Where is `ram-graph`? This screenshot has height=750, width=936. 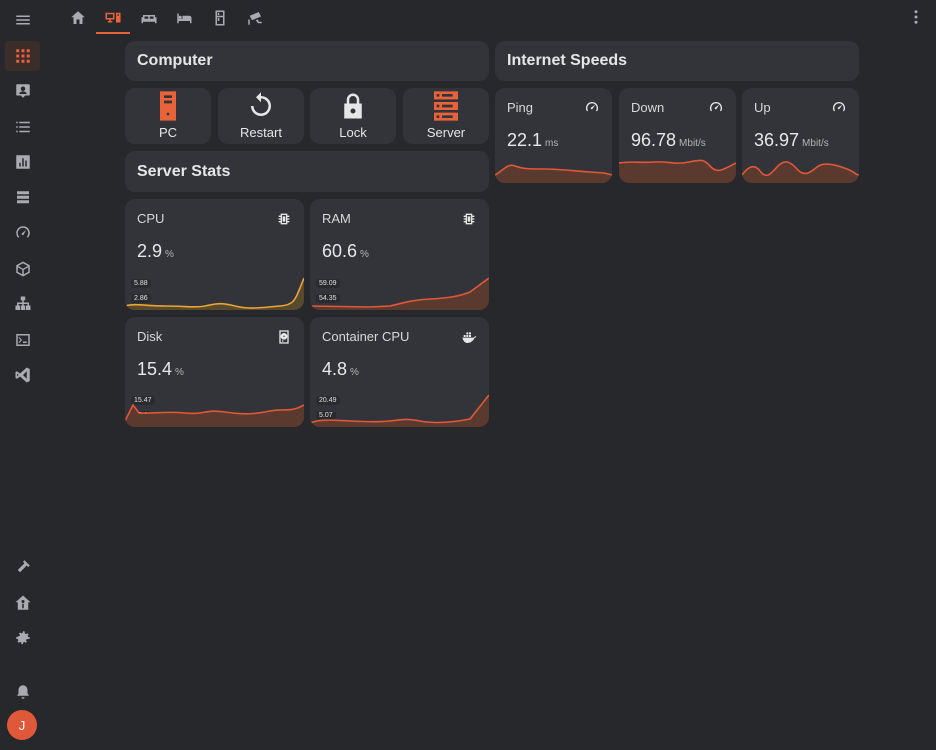
ram-graph is located at coordinates (399, 293).